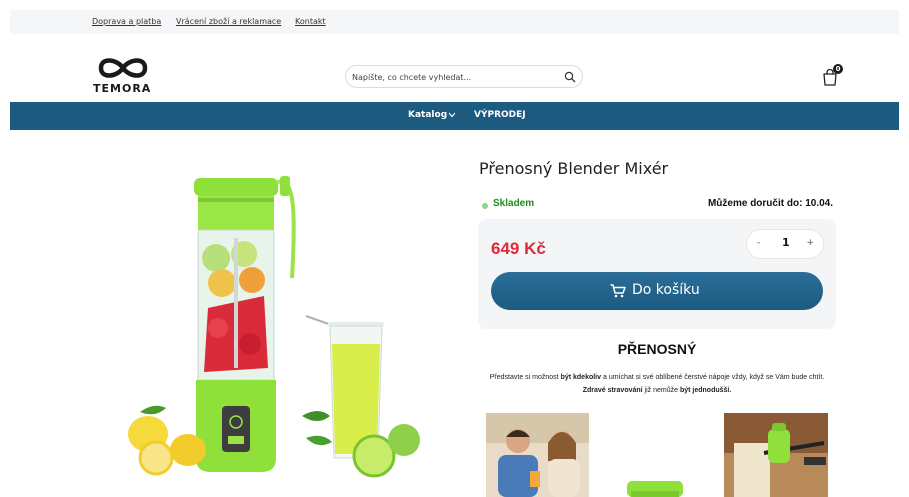  Describe the element at coordinates (612, 390) in the screenshot. I see `desc-bold-2: Zdravé stravování` at that location.